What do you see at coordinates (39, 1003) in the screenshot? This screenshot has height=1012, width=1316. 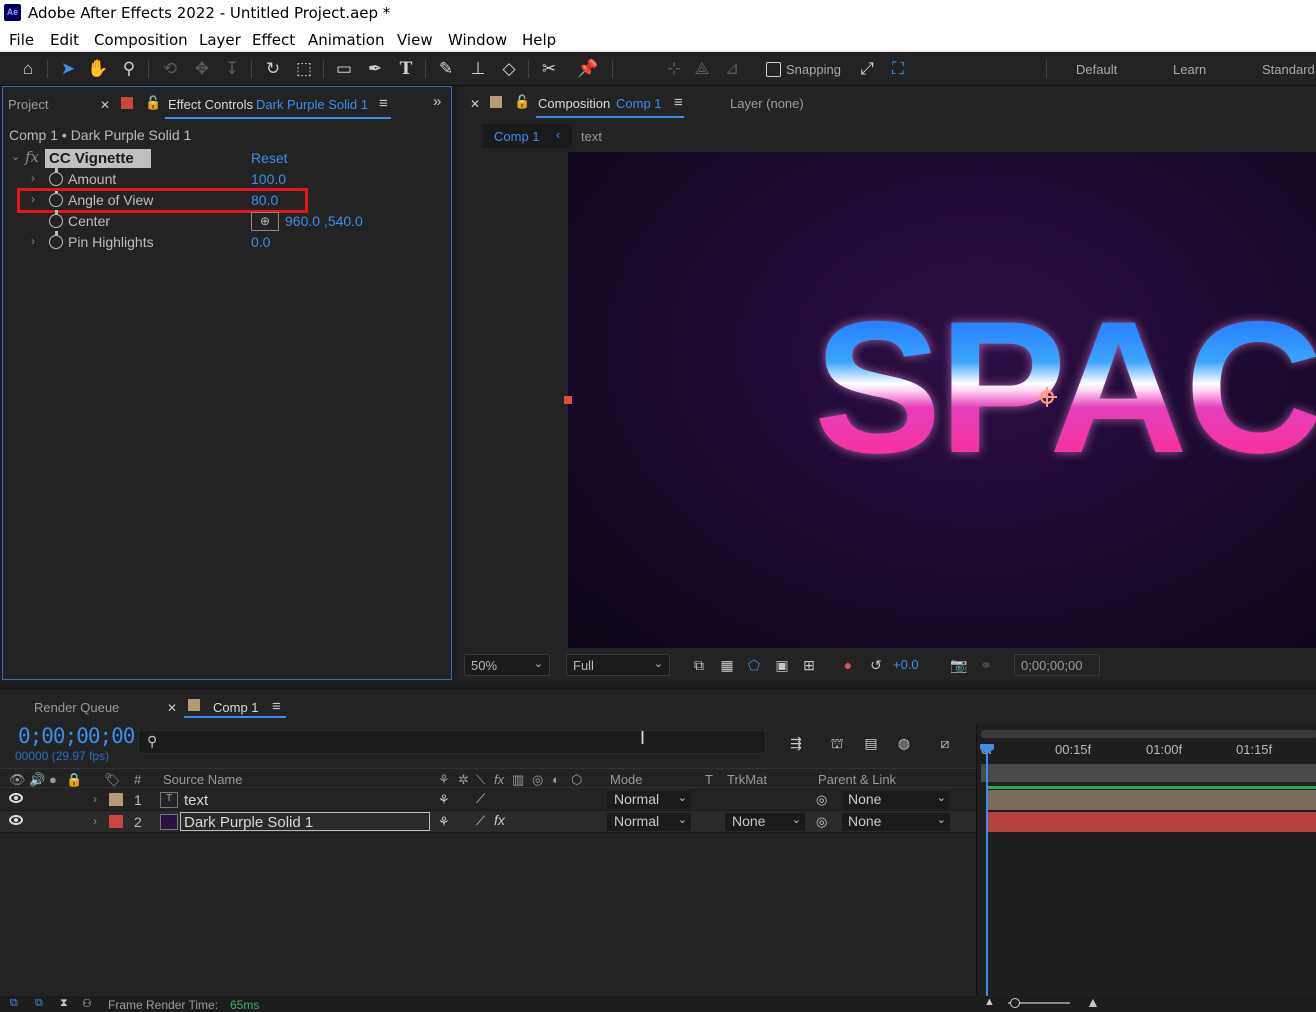 I see `transfer-controls-toggle-icon: ⧉` at bounding box center [39, 1003].